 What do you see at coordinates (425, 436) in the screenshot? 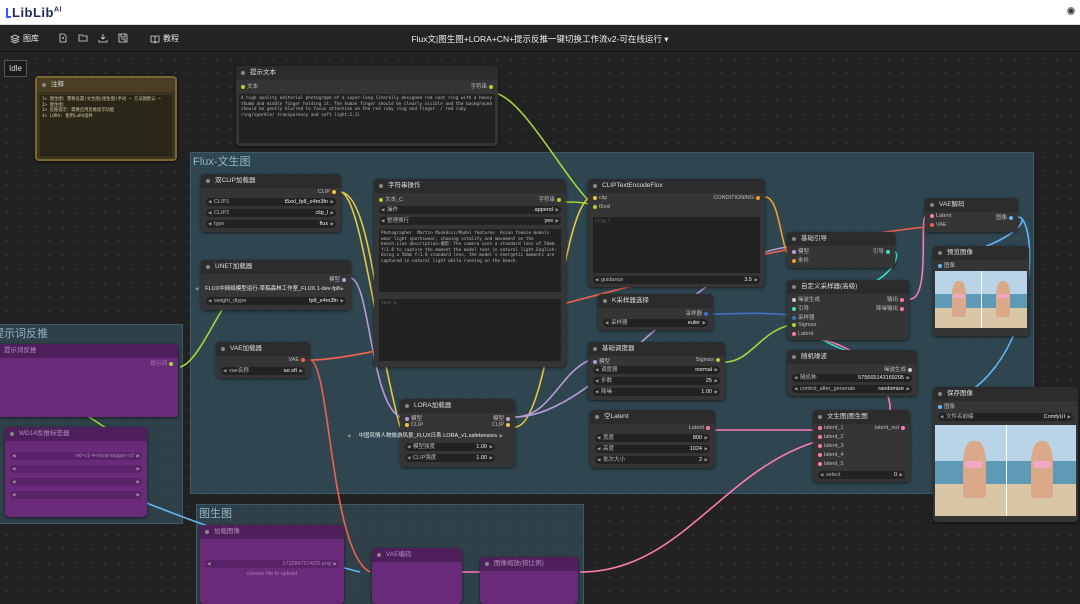
I see `lora-name-widget: 中国风情人物旅游风景_FLUX日系 LORA_v1.safetensors` at bounding box center [425, 436].